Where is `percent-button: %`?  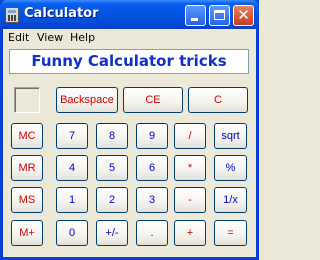 percent-button: % is located at coordinates (230, 168).